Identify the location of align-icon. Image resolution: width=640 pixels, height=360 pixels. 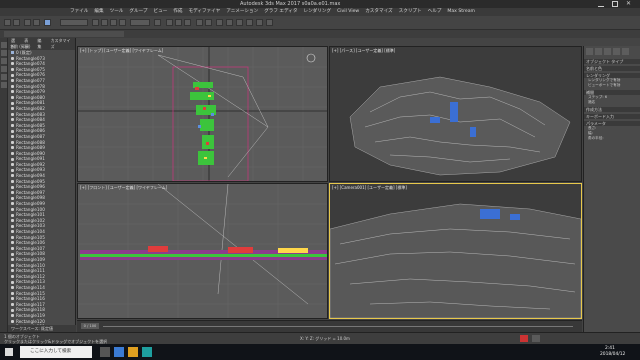
(208, 22).